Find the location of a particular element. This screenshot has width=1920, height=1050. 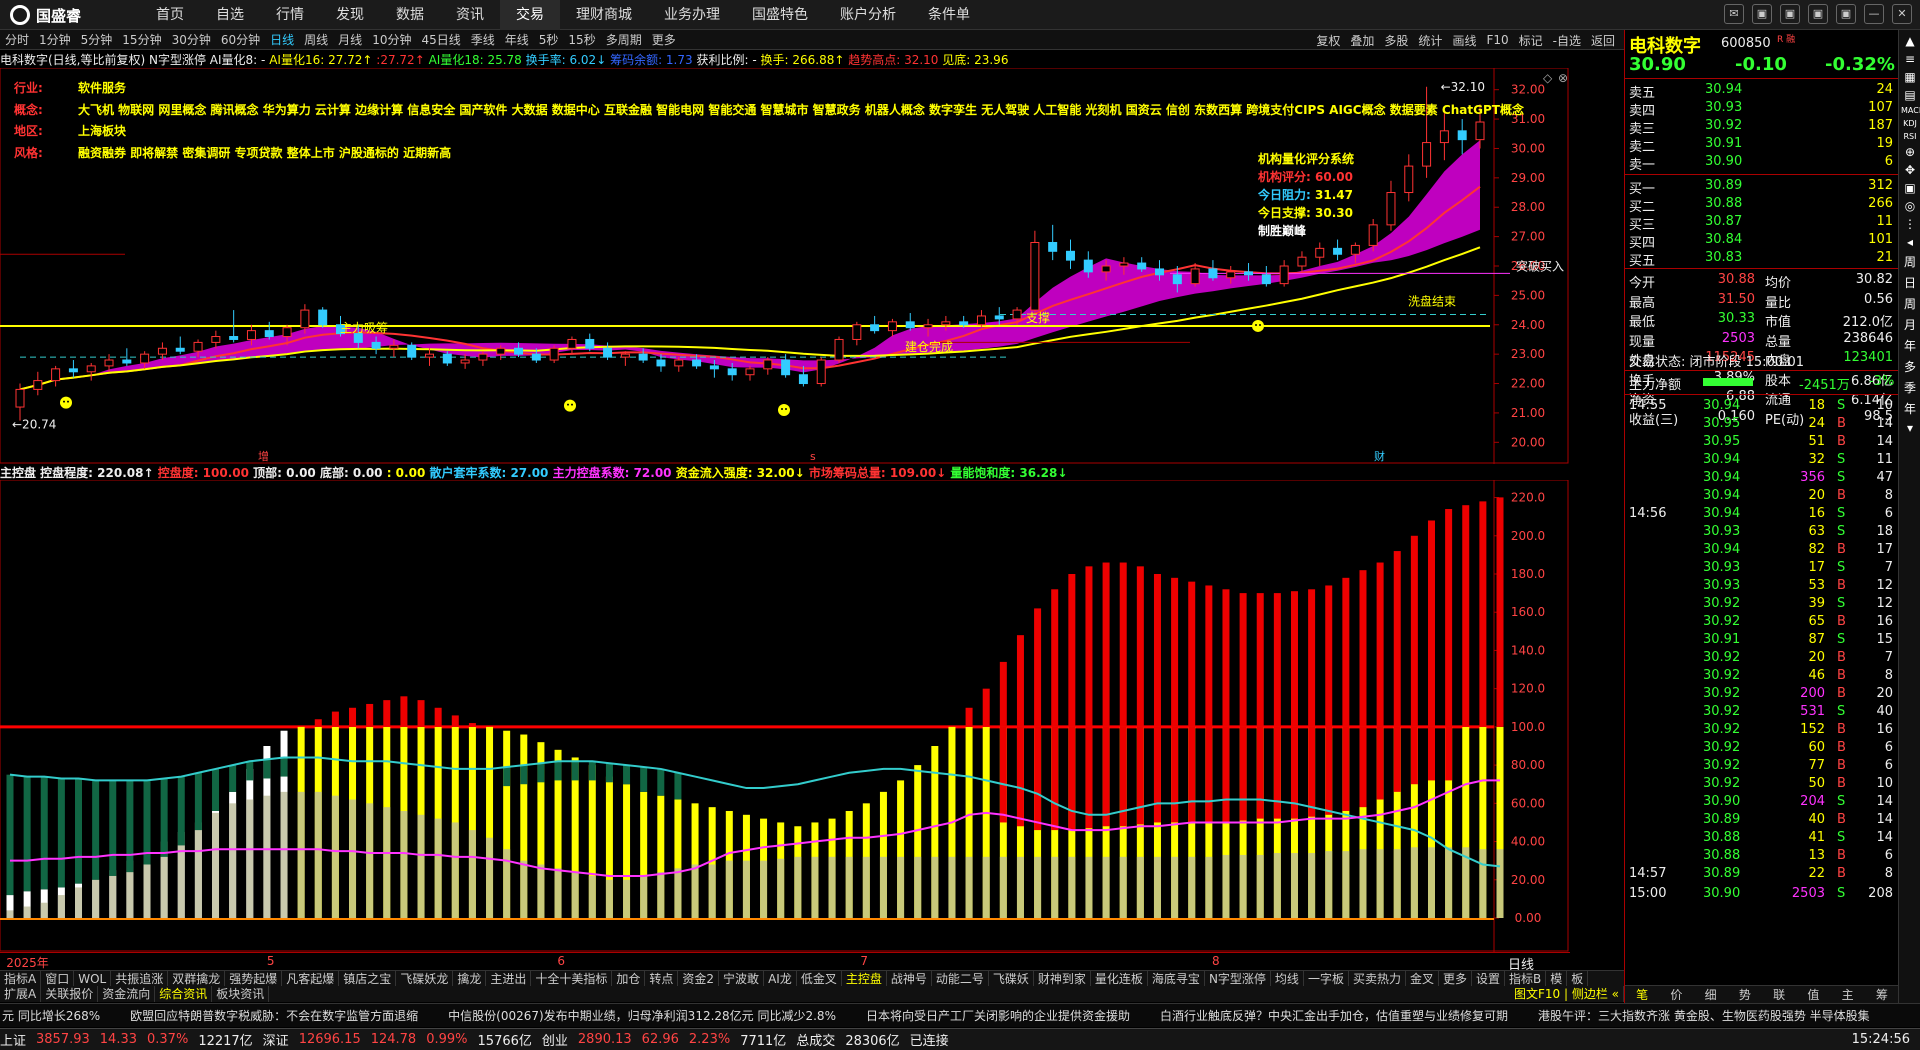

indicator-tab: 模 is located at coordinates (1557, 978).